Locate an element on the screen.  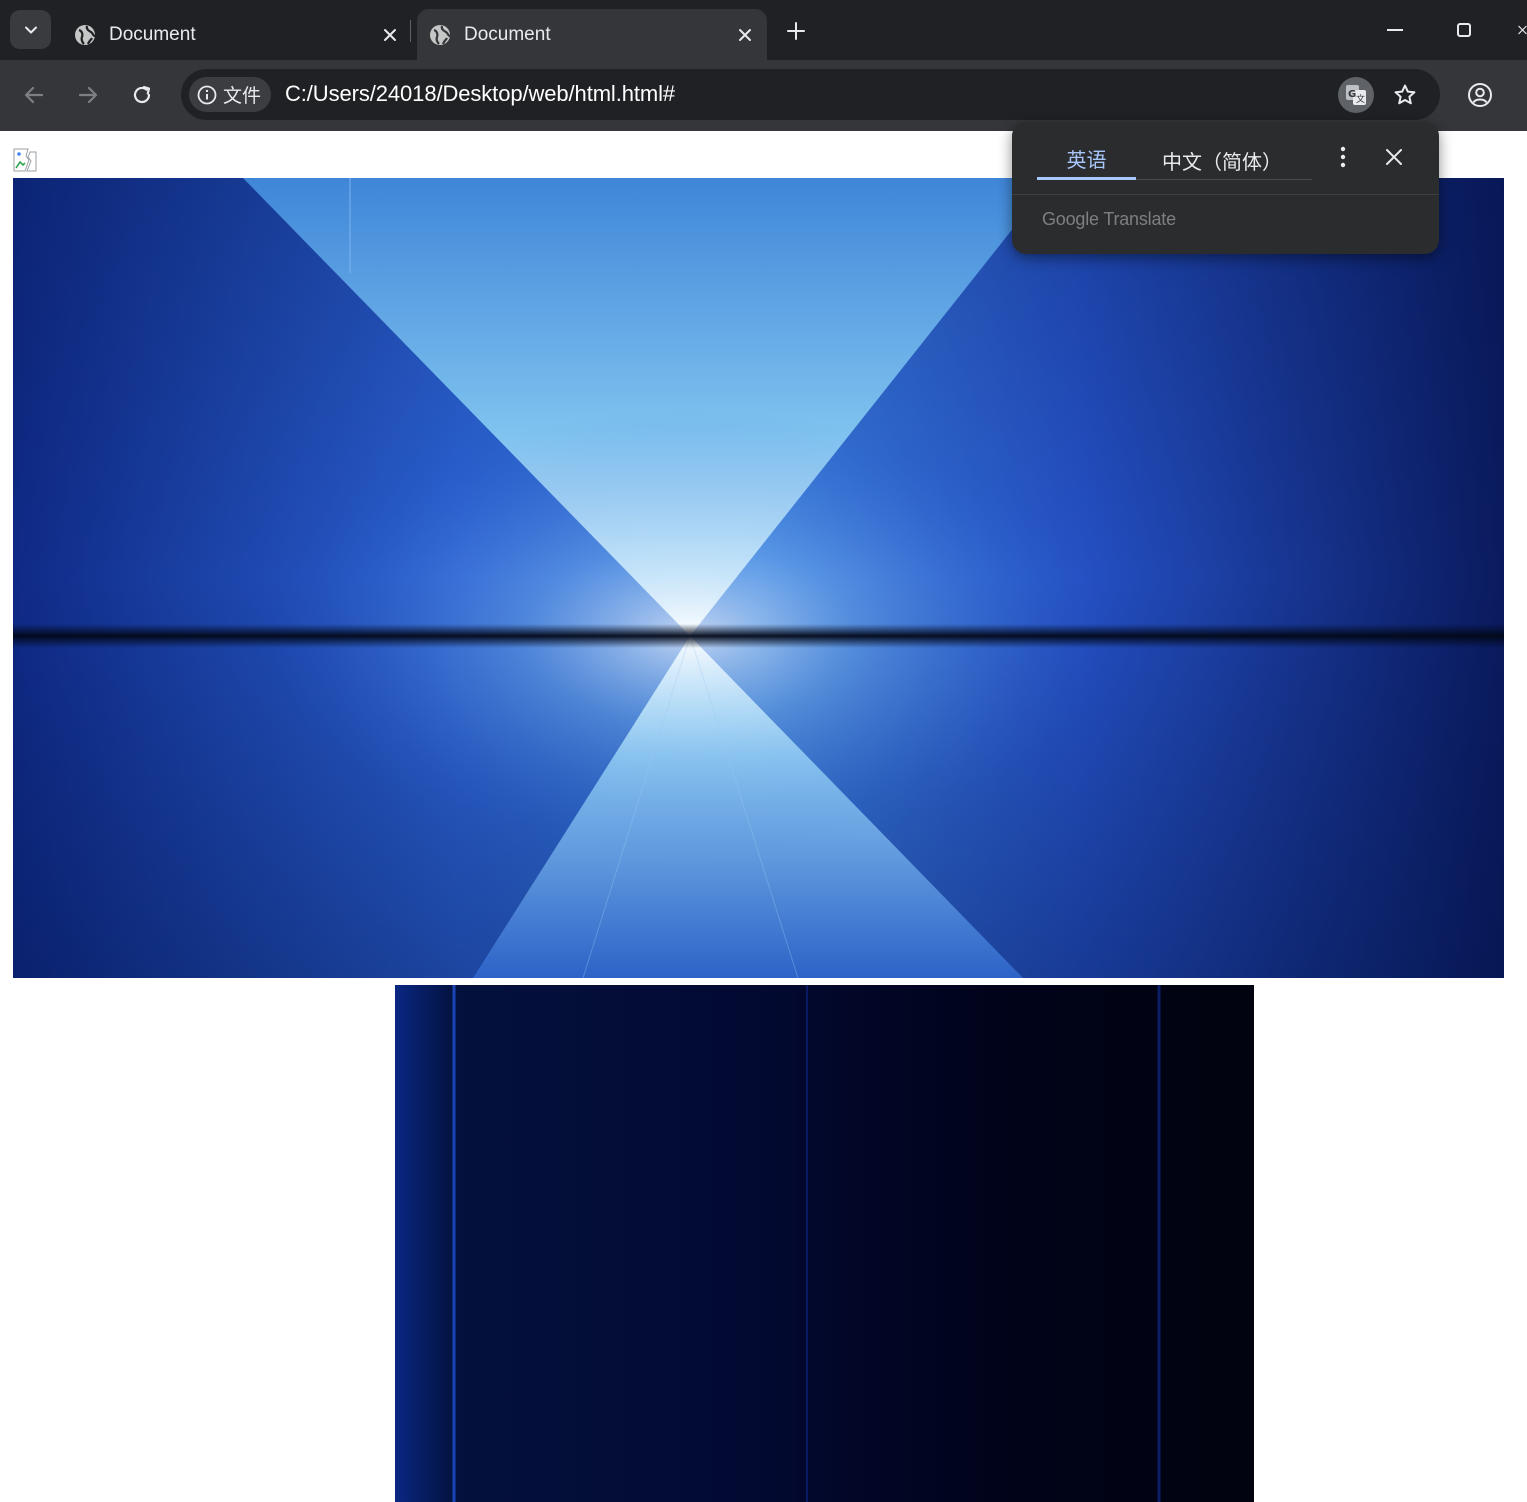
reload-button is located at coordinates (142, 95).